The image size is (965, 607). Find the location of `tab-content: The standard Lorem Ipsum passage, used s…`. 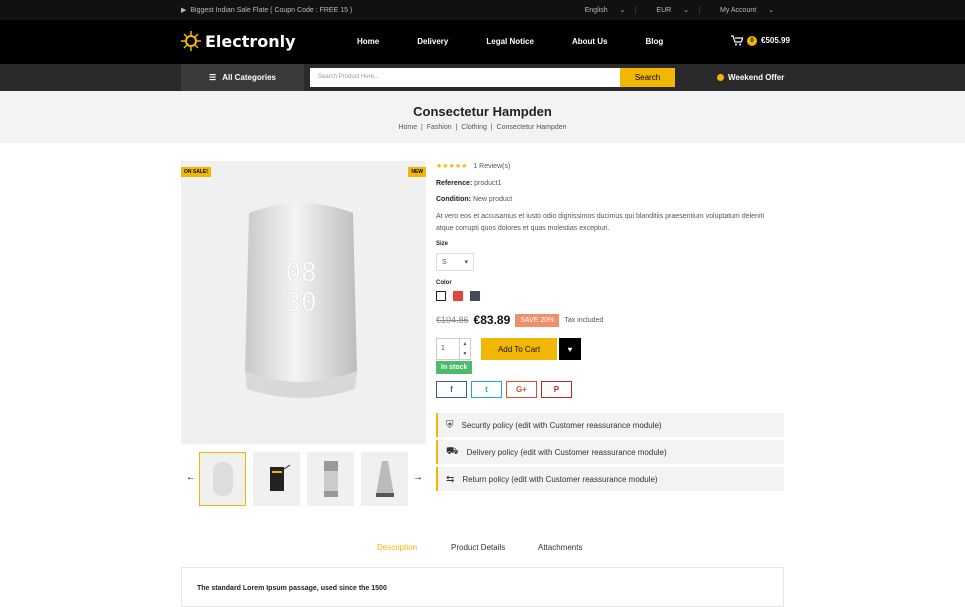

tab-content: The standard Lorem Ipsum passage, used s… is located at coordinates (482, 587).